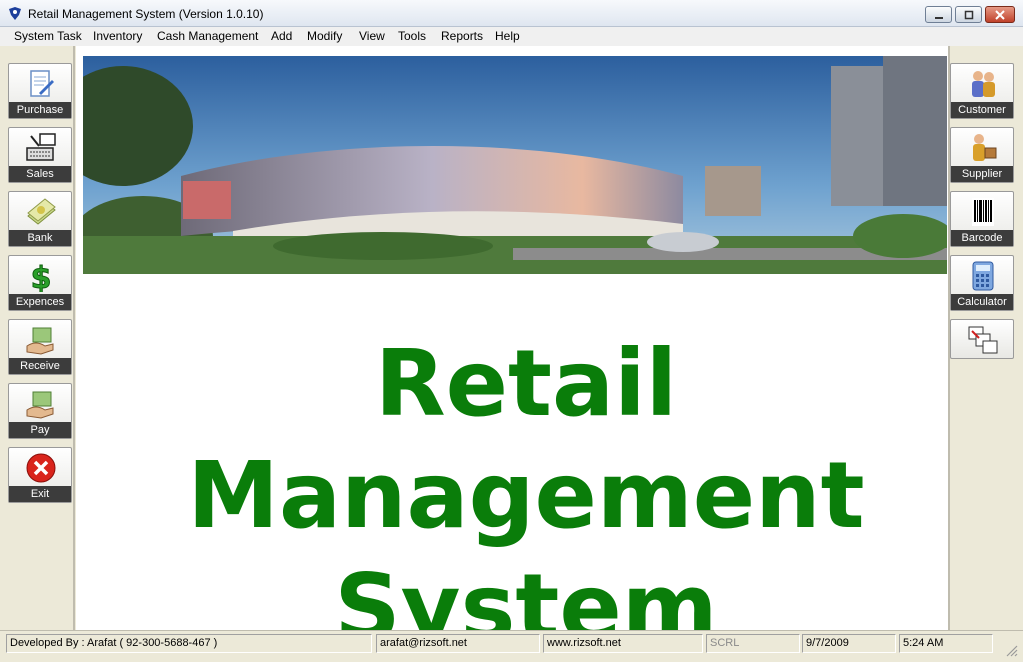 The image size is (1023, 662). I want to click on maximize-button, so click(968, 14).